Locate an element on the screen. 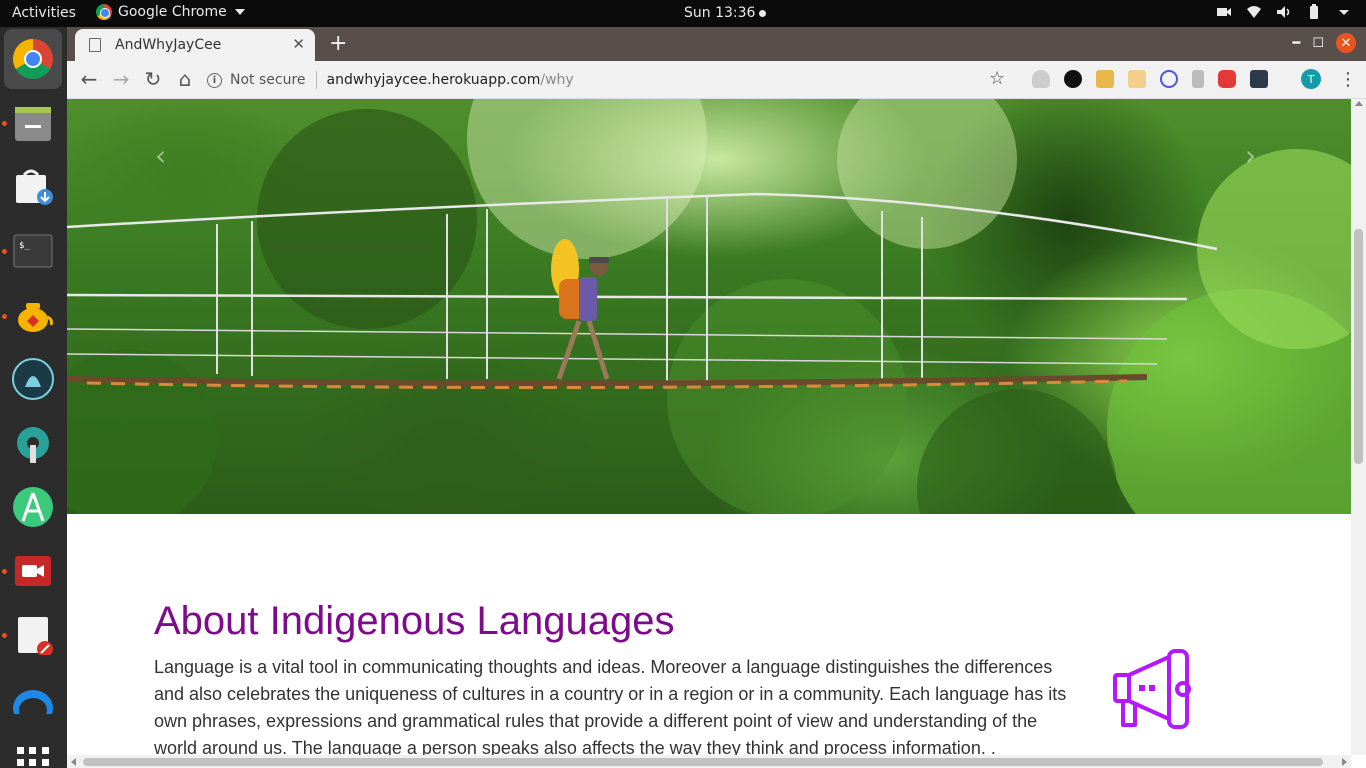  new-tab-button: + is located at coordinates (338, 43).